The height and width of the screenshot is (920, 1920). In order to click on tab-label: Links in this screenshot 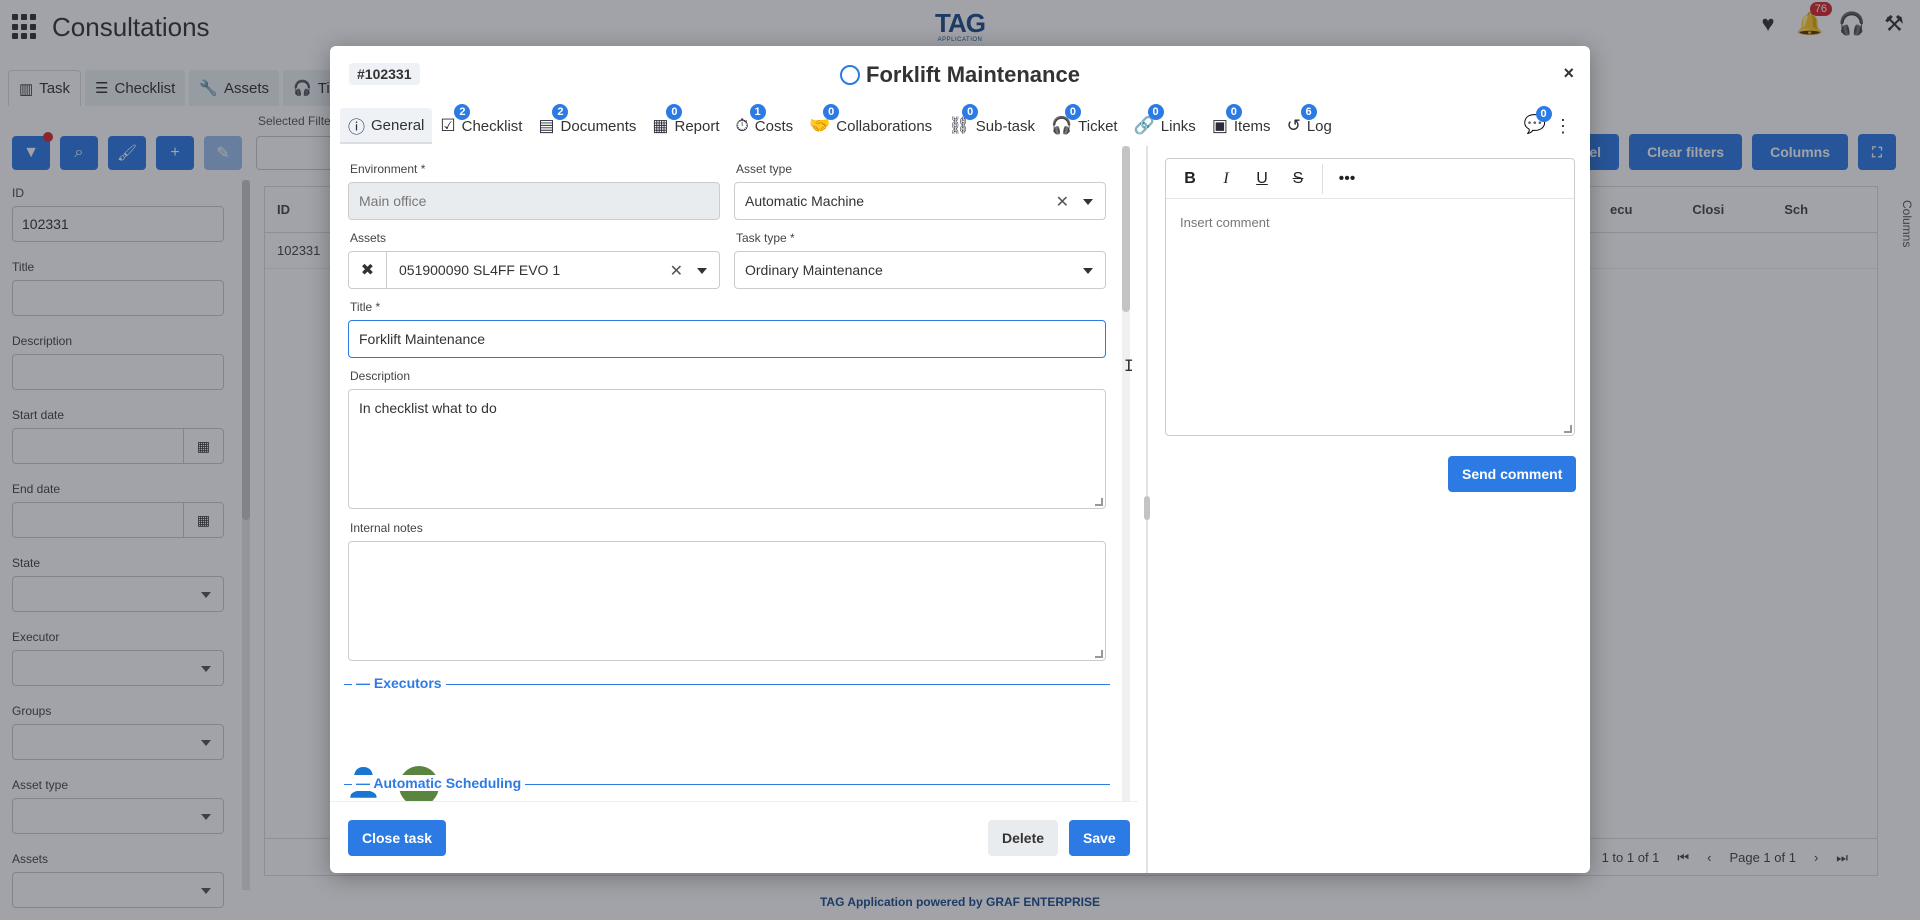, I will do `click(1178, 126)`.